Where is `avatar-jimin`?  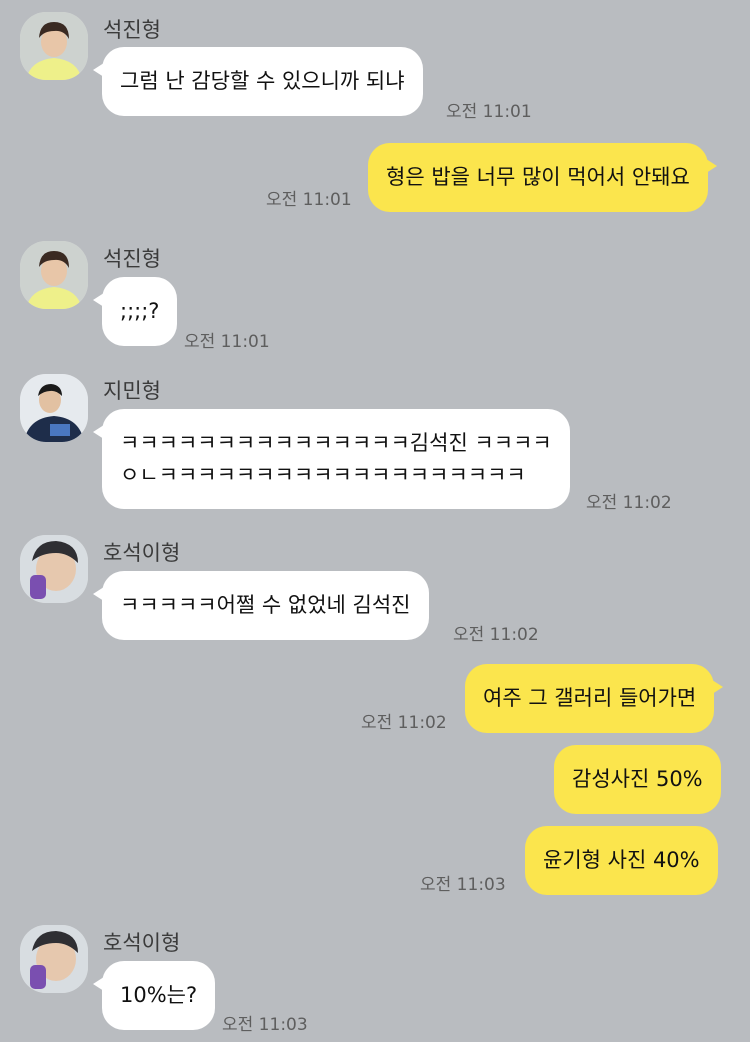
avatar-jimin is located at coordinates (54, 408).